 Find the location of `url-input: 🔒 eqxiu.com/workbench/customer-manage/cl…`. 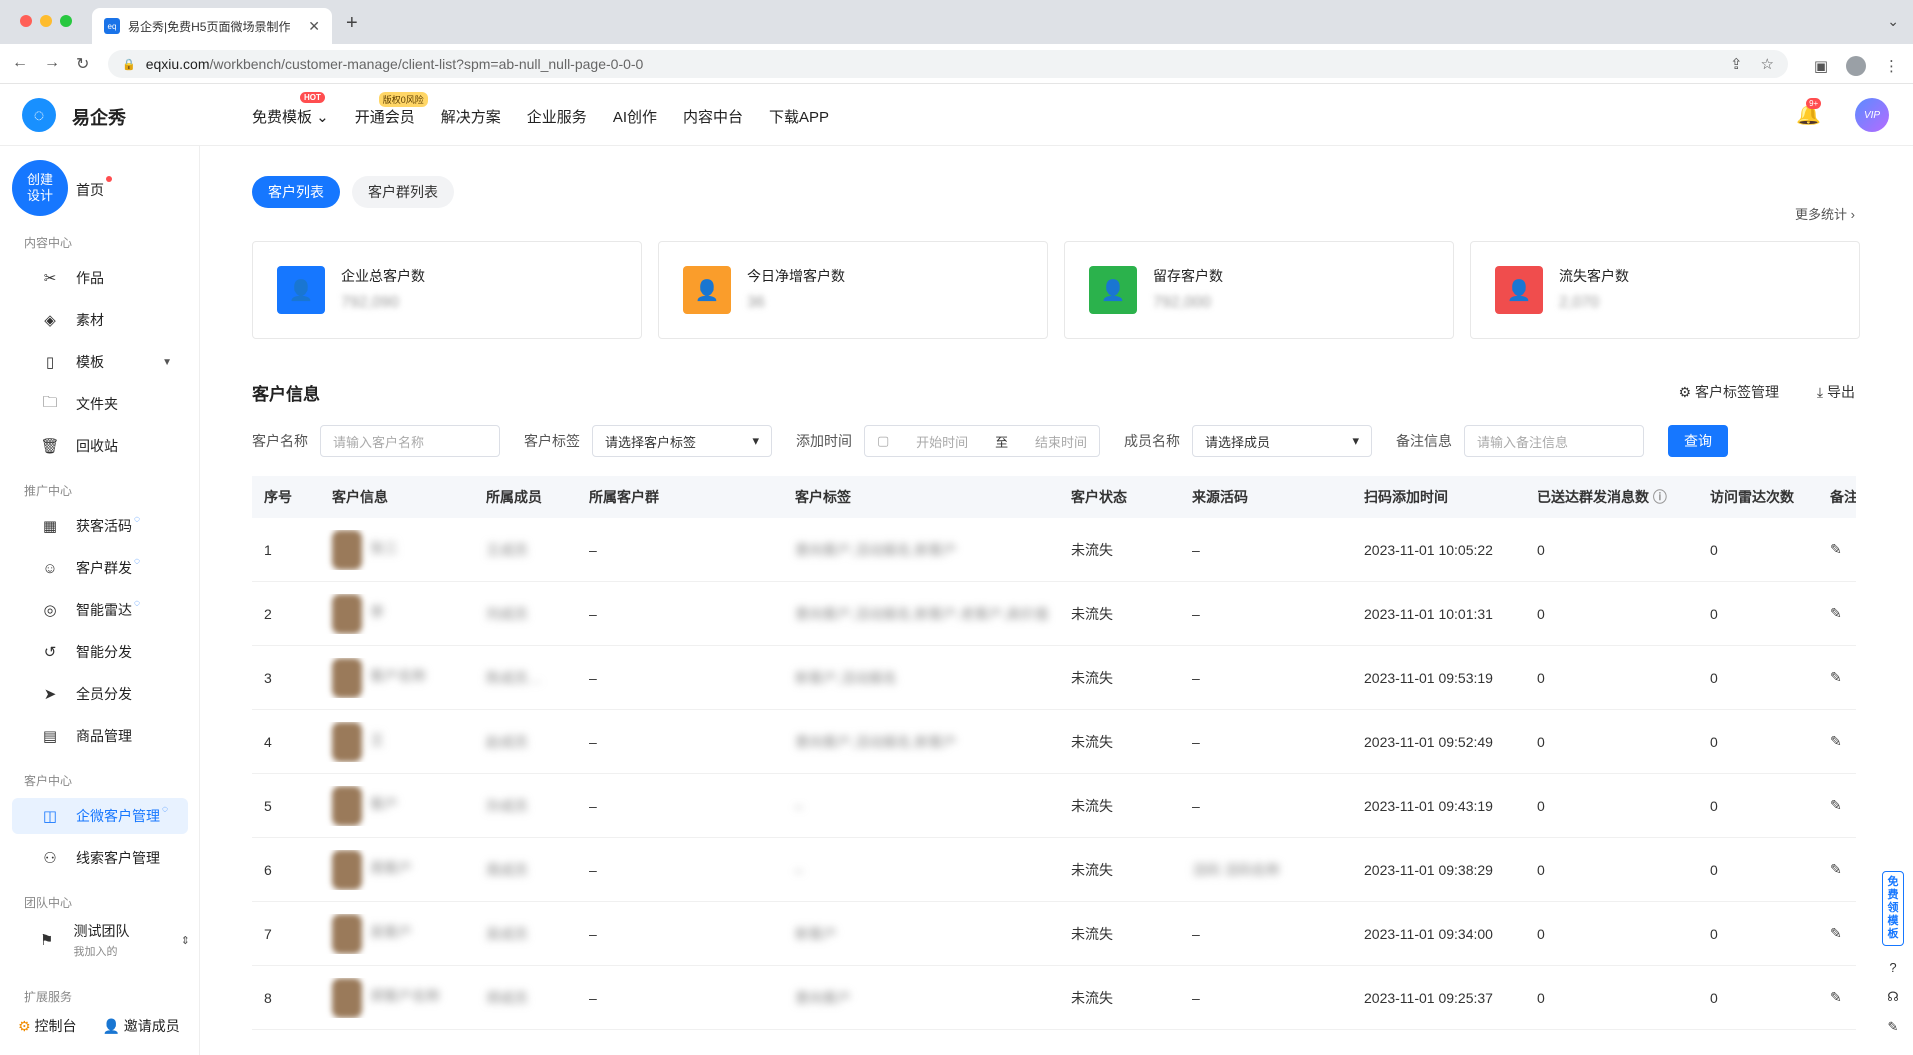

url-input: 🔒 eqxiu.com/workbench/customer-manage/cl… is located at coordinates (948, 64).